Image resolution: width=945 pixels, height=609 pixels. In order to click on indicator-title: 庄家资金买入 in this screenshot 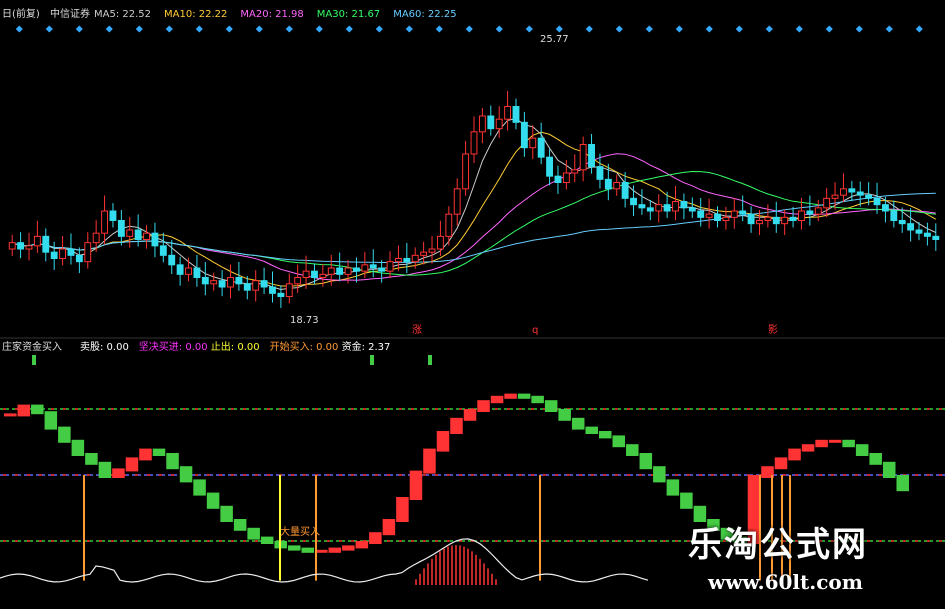, I will do `click(32, 346)`.